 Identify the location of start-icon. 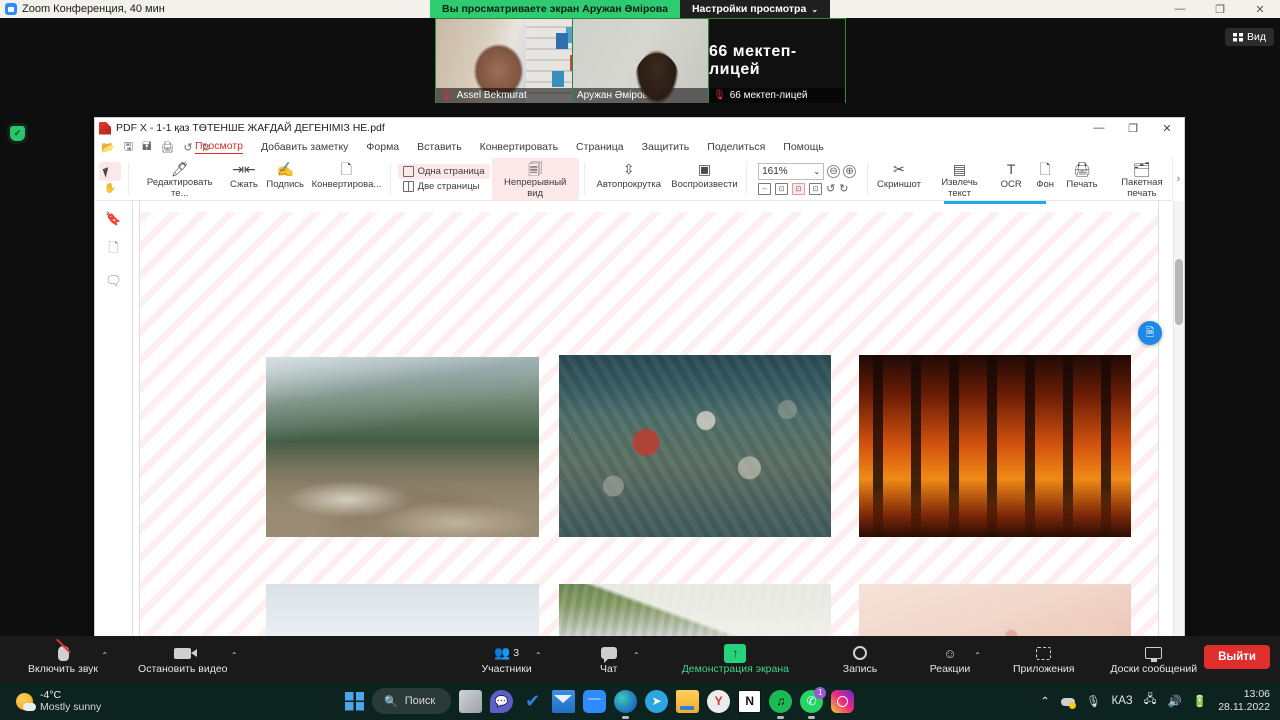
(354, 701).